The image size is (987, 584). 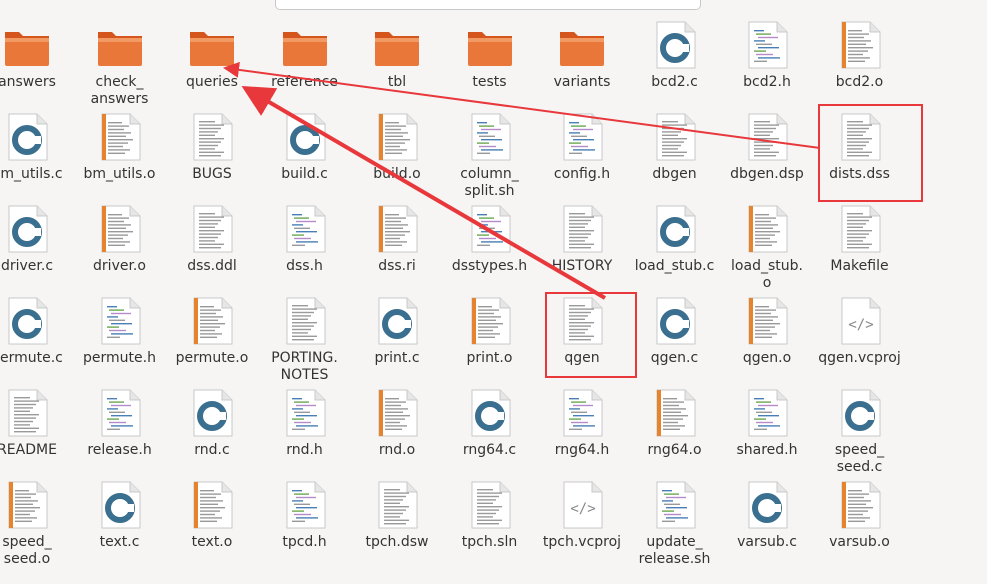 What do you see at coordinates (870, 153) in the screenshot?
I see `highlight-box-dists` at bounding box center [870, 153].